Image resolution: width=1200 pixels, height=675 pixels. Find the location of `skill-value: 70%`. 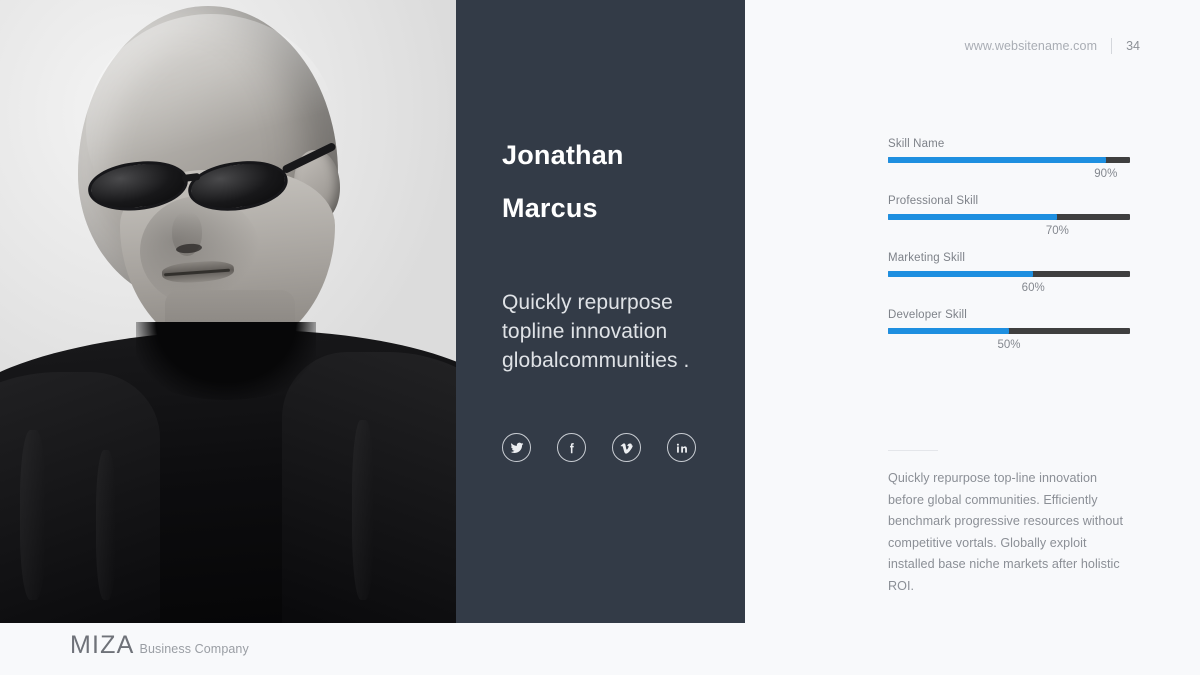

skill-value: 70% is located at coordinates (1057, 231).